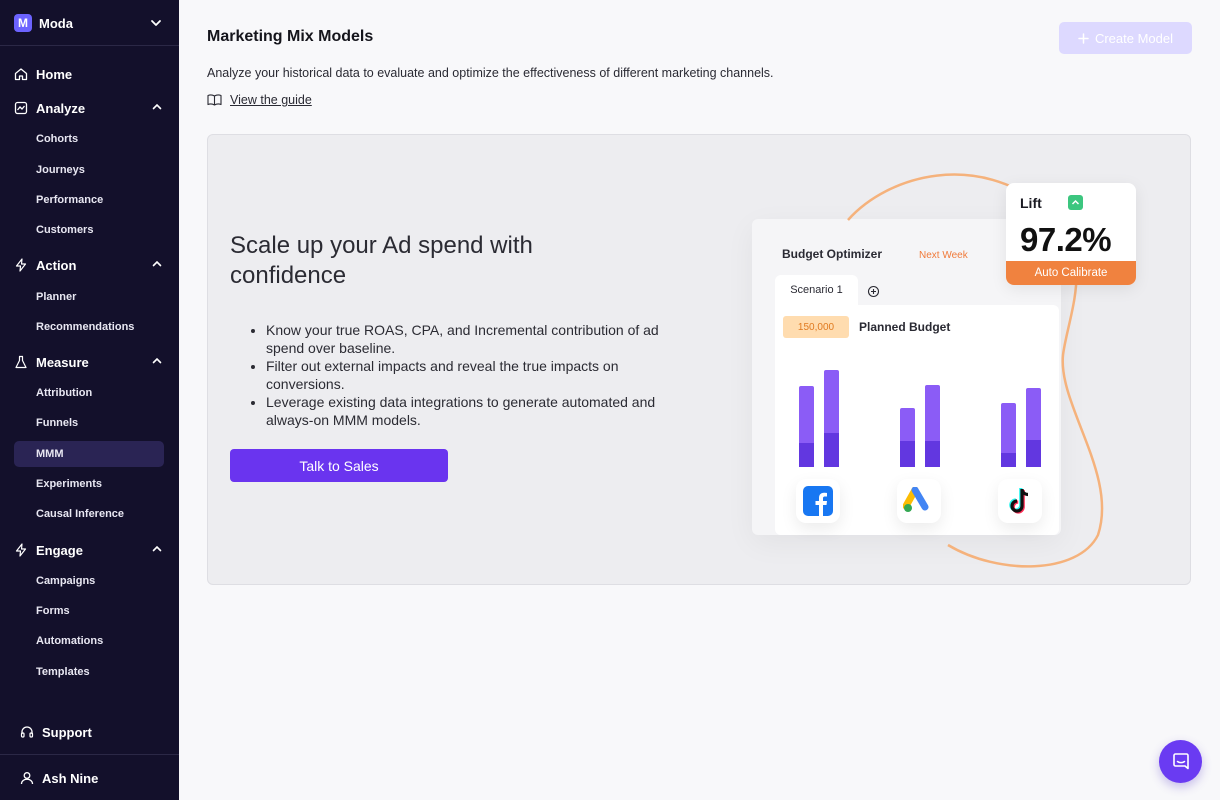  Describe the element at coordinates (1066, 239) in the screenshot. I see `lift-value: 97.2%` at that location.